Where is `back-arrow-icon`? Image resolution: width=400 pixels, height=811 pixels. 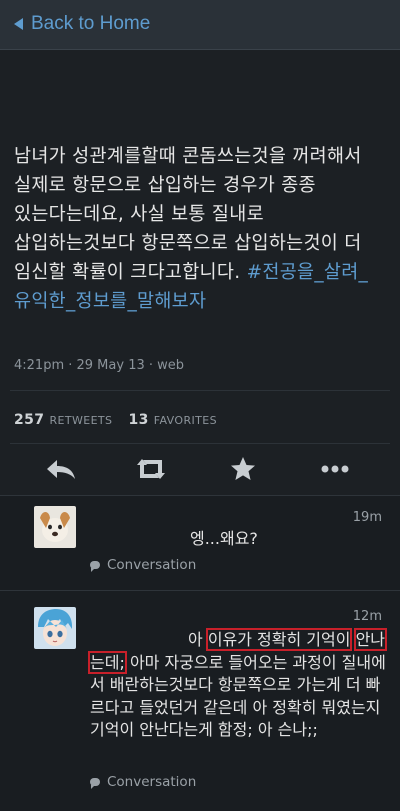
back-arrow-icon is located at coordinates (18, 24).